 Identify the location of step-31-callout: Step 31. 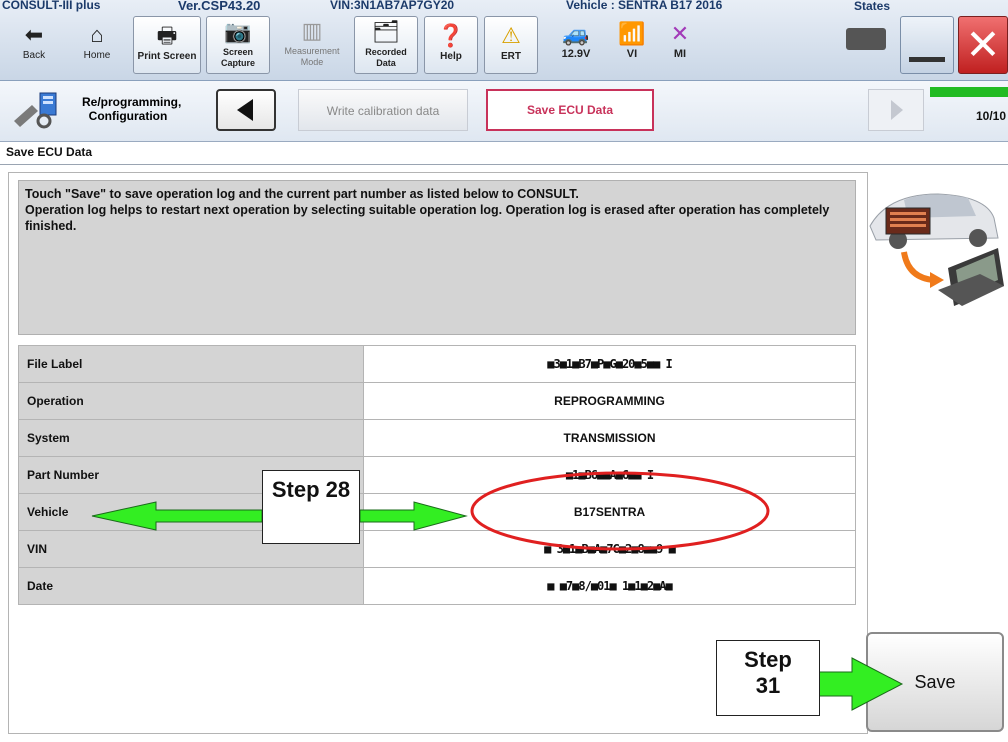
(768, 678).